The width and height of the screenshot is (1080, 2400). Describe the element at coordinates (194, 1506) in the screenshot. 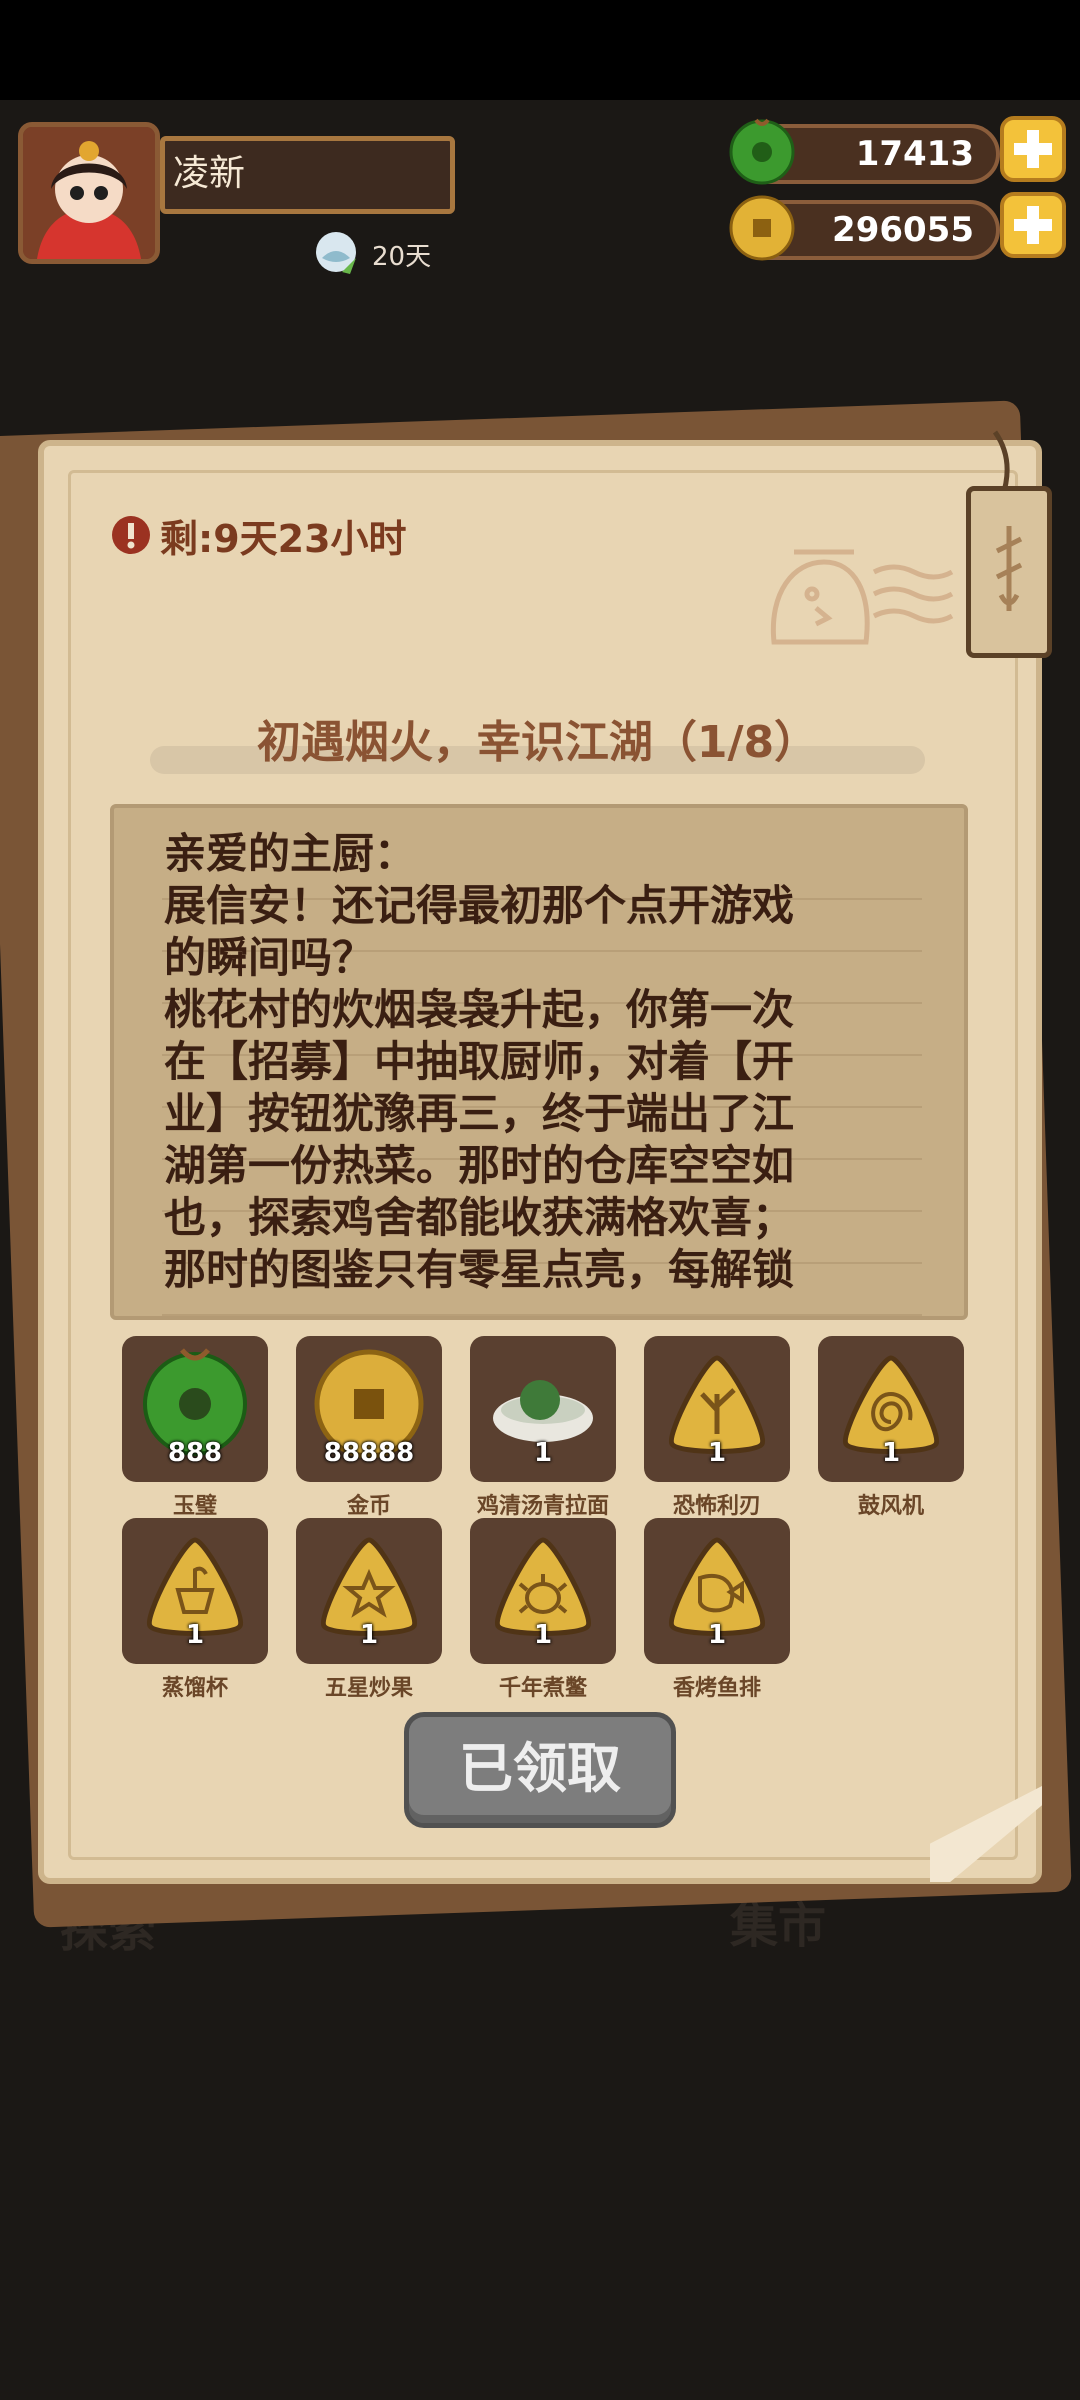

I see `reward-name: 玉璧` at that location.